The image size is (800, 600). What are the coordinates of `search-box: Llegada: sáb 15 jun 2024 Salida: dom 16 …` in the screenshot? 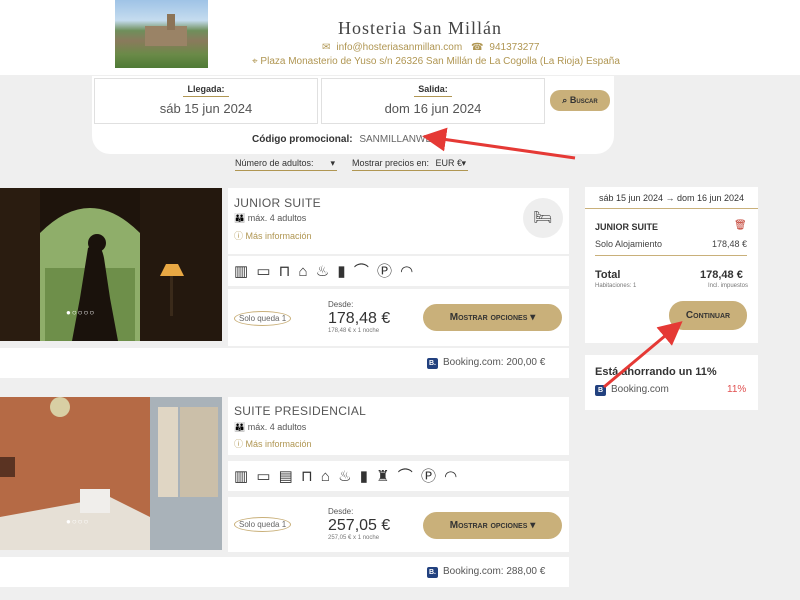 It's located at (353, 115).